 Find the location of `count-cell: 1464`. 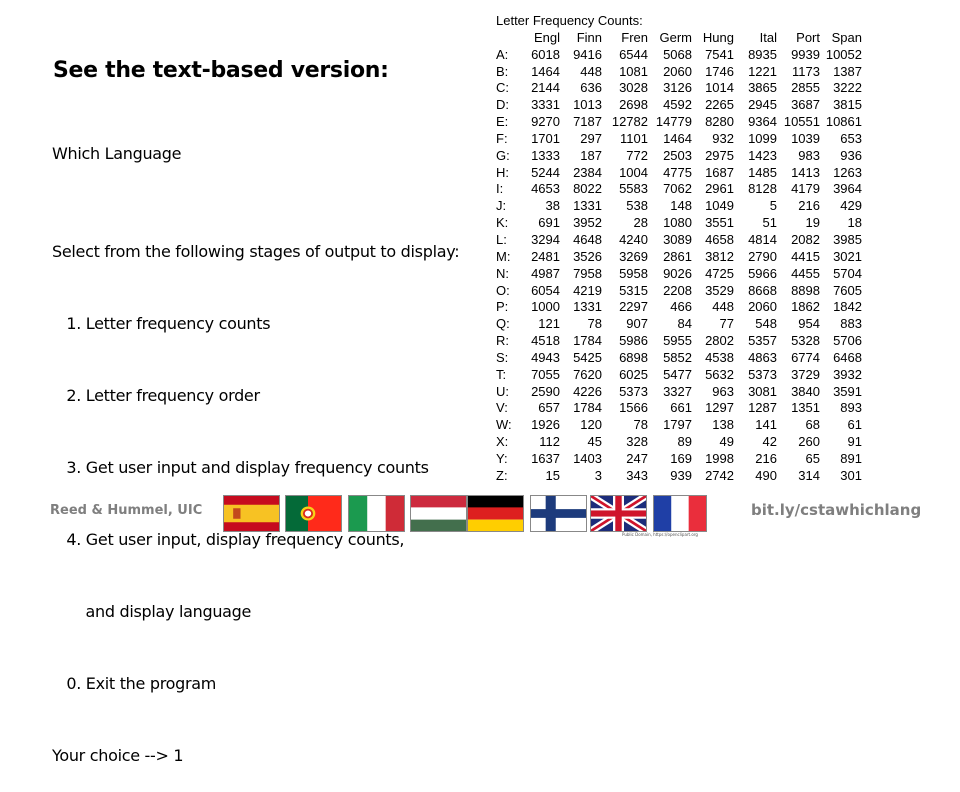

count-cell: 1464 is located at coordinates (545, 71).